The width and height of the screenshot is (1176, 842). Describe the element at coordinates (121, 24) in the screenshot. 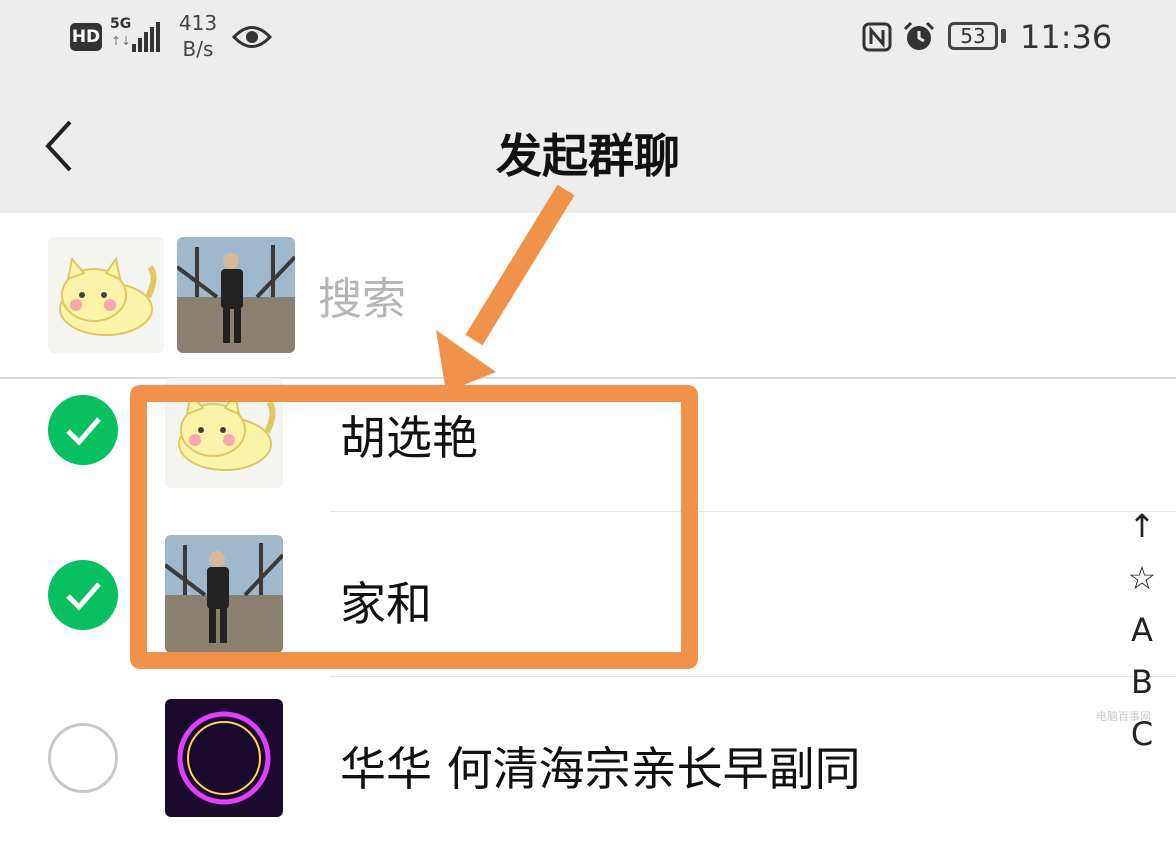

I see `network-type: 5G` at that location.